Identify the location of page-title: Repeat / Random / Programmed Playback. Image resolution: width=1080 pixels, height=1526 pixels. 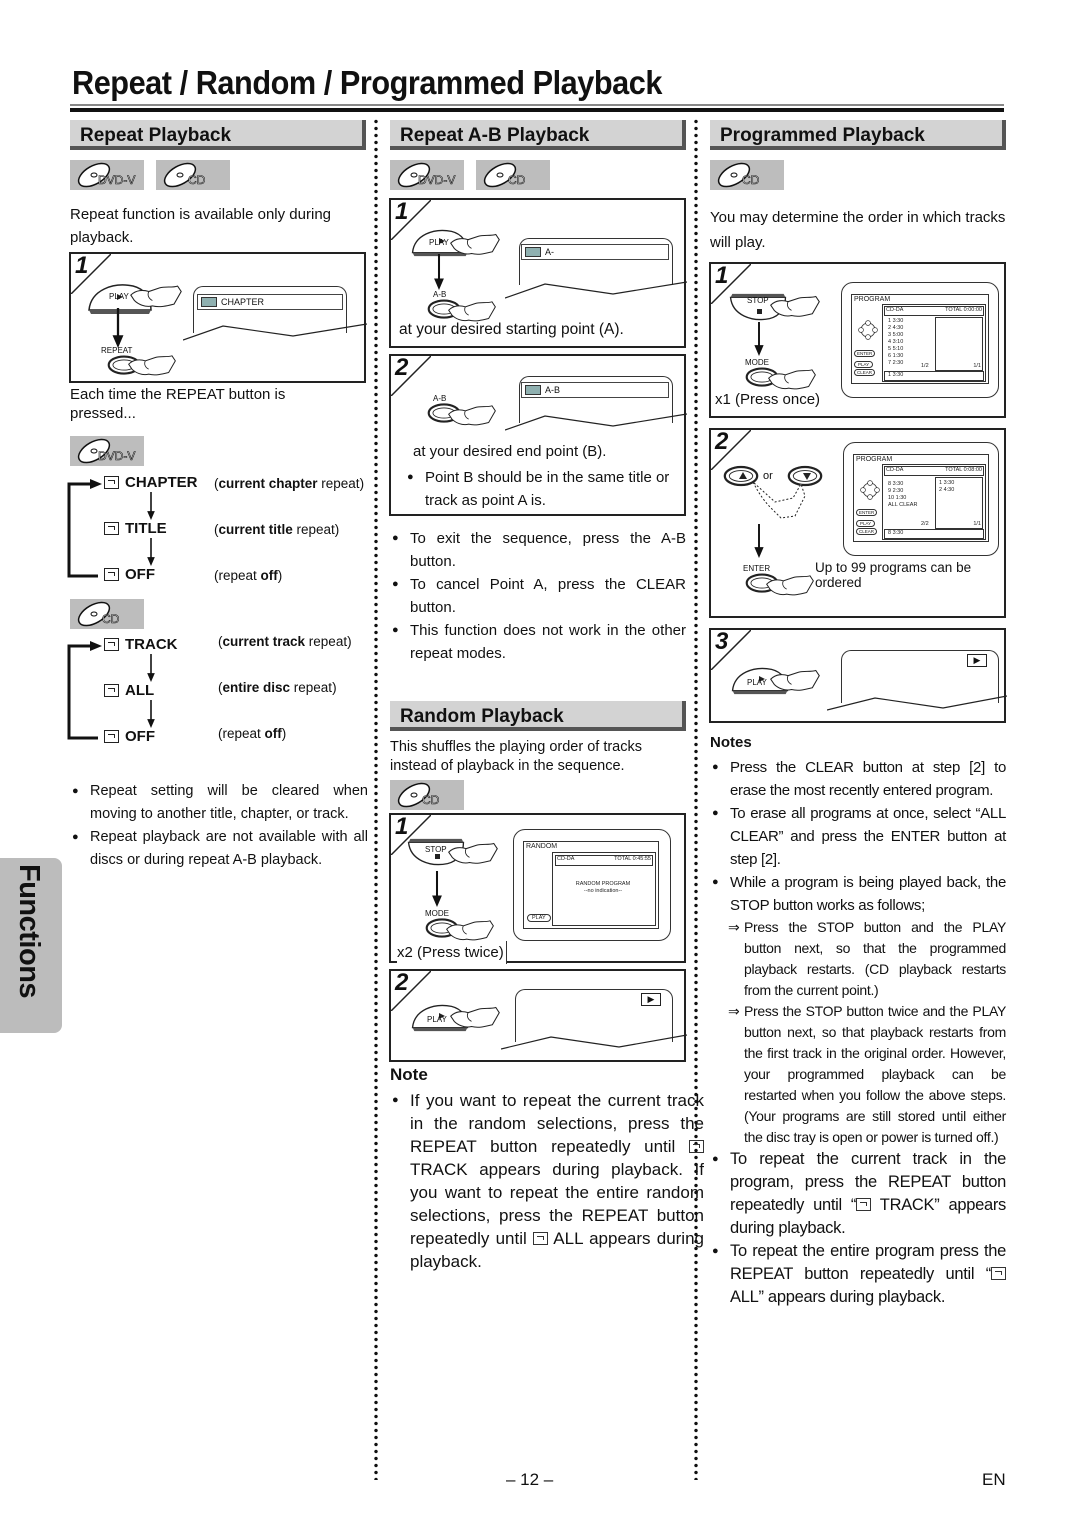
(367, 82).